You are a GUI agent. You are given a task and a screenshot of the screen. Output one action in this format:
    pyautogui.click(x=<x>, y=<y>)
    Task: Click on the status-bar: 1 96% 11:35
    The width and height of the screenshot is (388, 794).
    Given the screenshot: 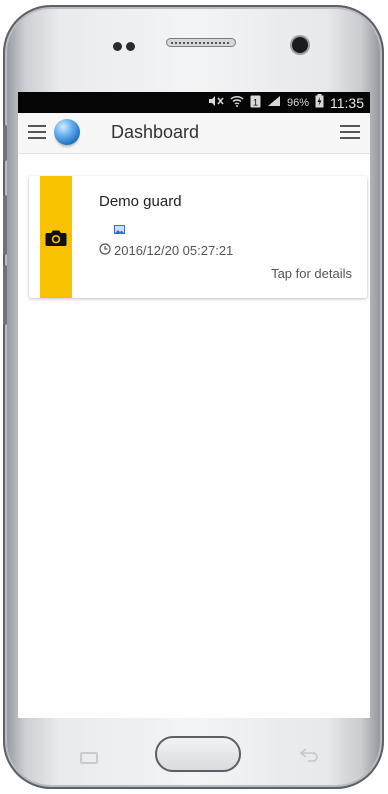 What is the action you would take?
    pyautogui.click(x=194, y=102)
    